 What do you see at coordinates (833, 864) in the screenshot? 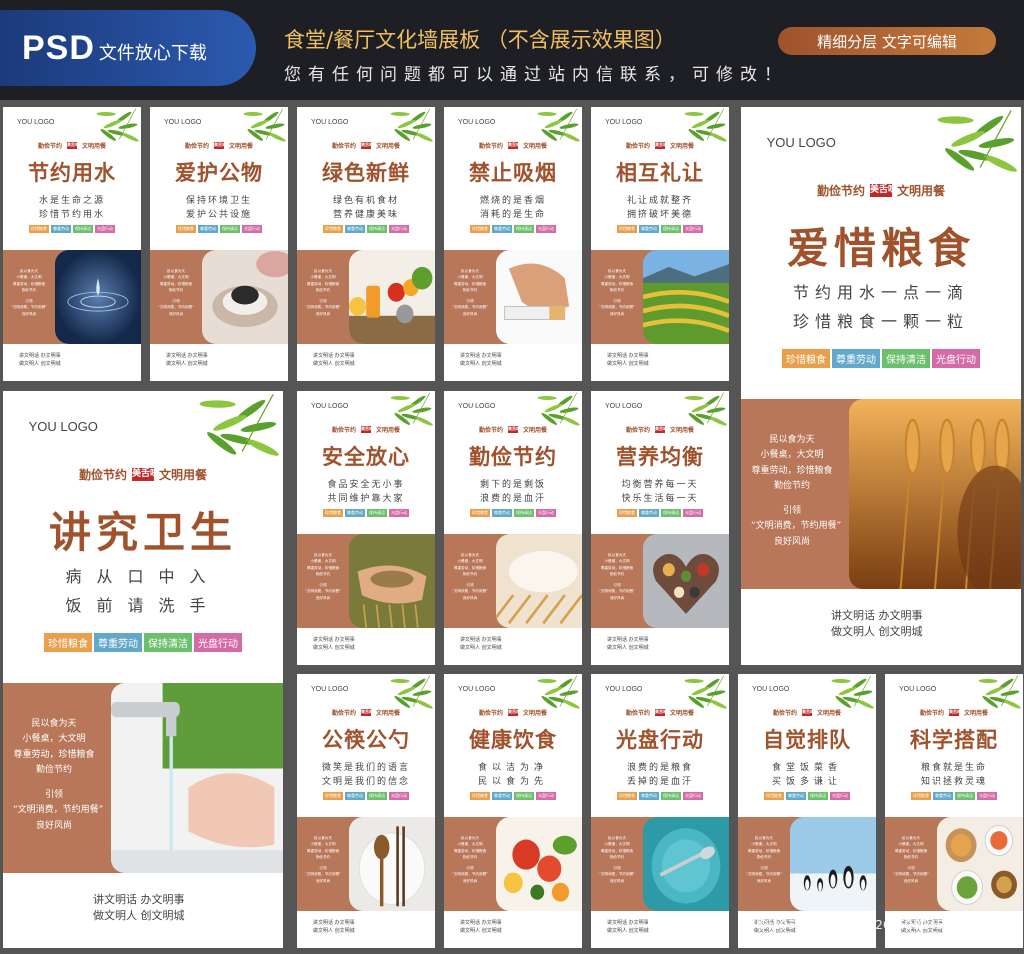
I see `poster-photo-penguins` at bounding box center [833, 864].